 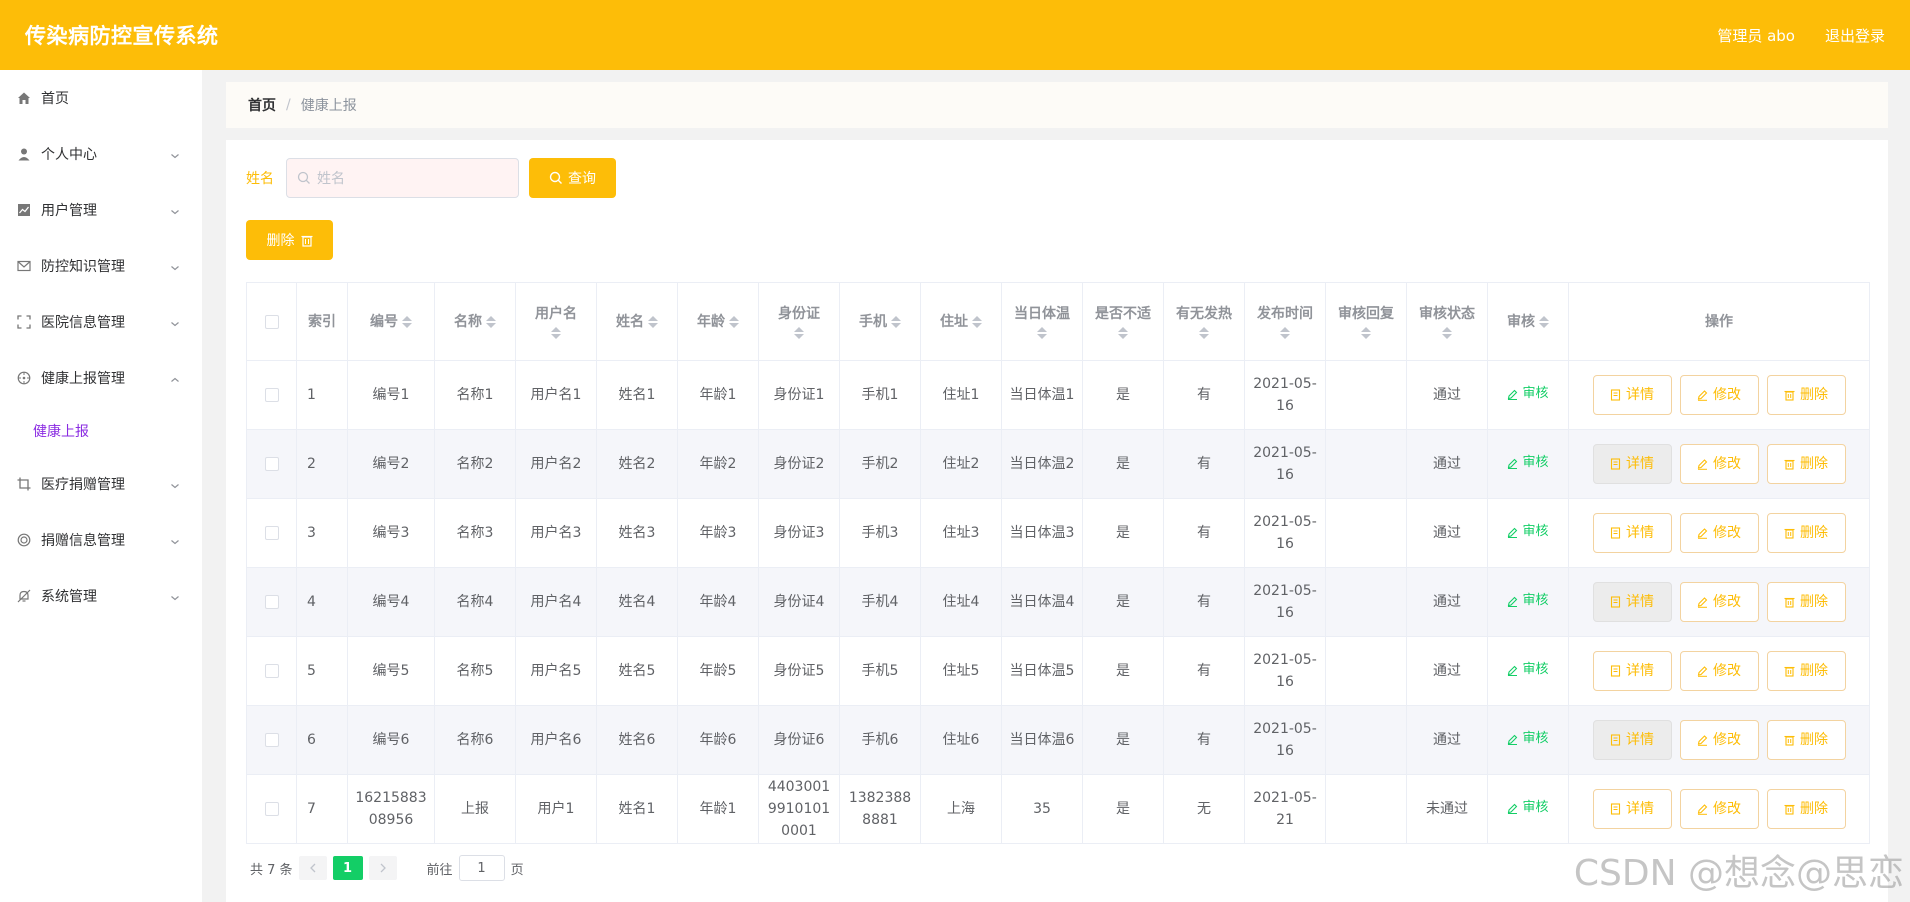 I want to click on logout-button: 退出登录, so click(x=1855, y=35).